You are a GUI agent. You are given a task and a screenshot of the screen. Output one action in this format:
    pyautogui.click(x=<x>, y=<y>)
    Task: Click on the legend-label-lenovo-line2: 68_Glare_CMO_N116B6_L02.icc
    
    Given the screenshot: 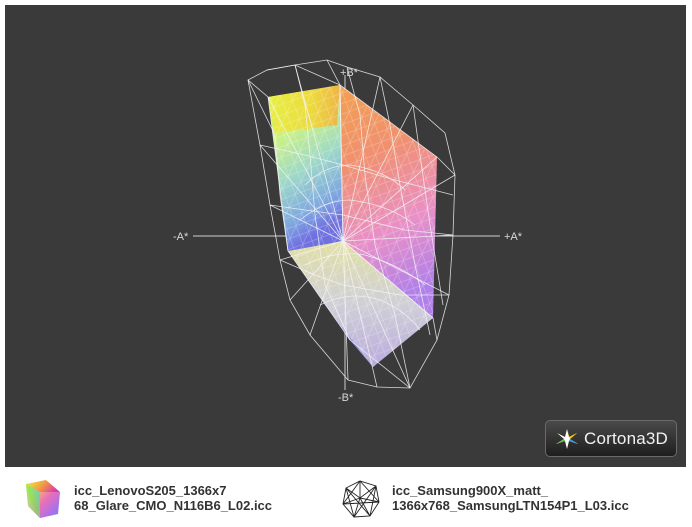 What is the action you would take?
    pyautogui.click(x=173, y=505)
    